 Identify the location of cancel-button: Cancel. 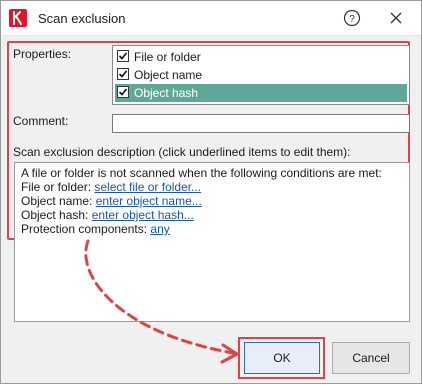
(371, 358).